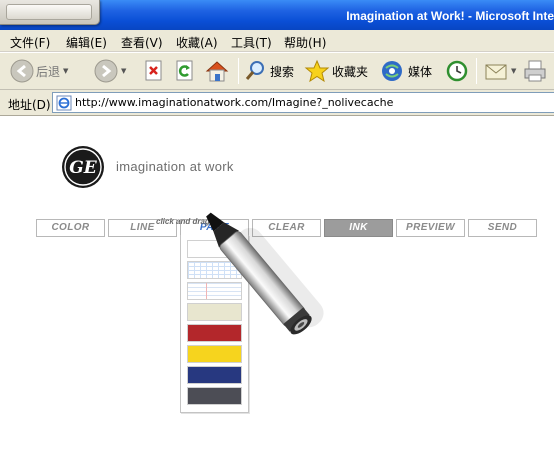  I want to click on history-button, so click(457, 71).